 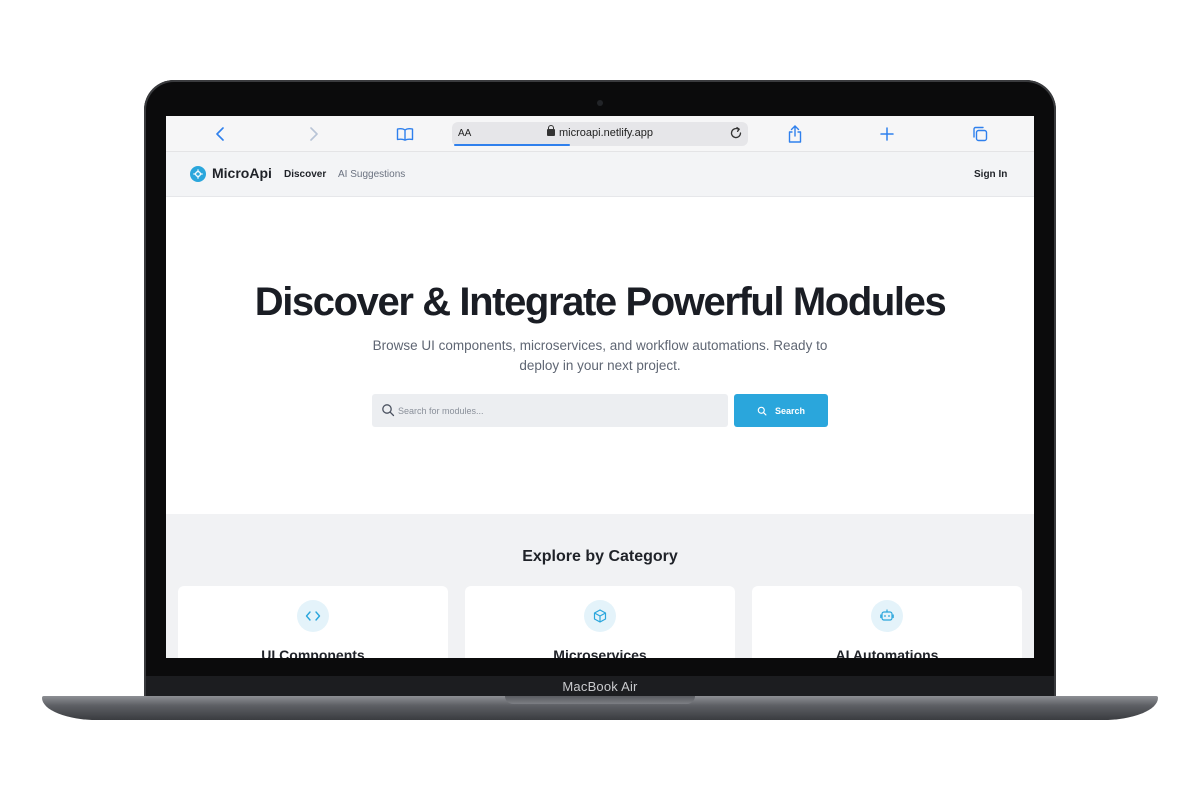 What do you see at coordinates (221, 134) in the screenshot?
I see `chevron-left-icon` at bounding box center [221, 134].